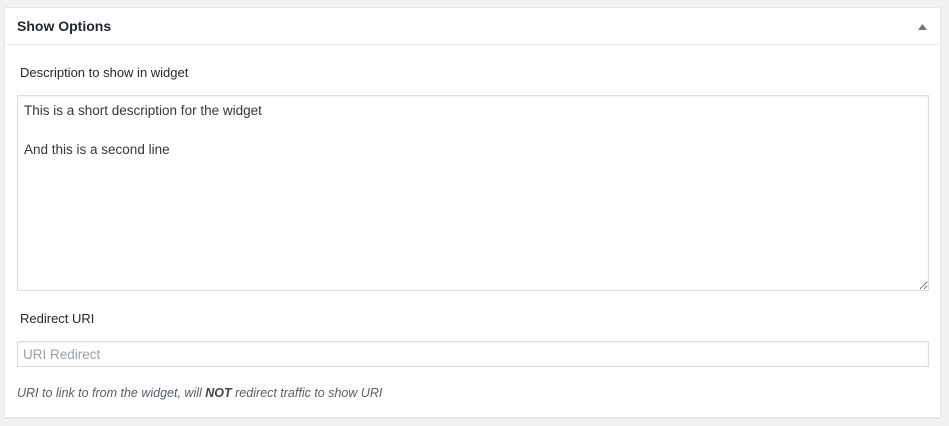 The height and width of the screenshot is (426, 949). I want to click on redirect-uri-input, so click(473, 354).